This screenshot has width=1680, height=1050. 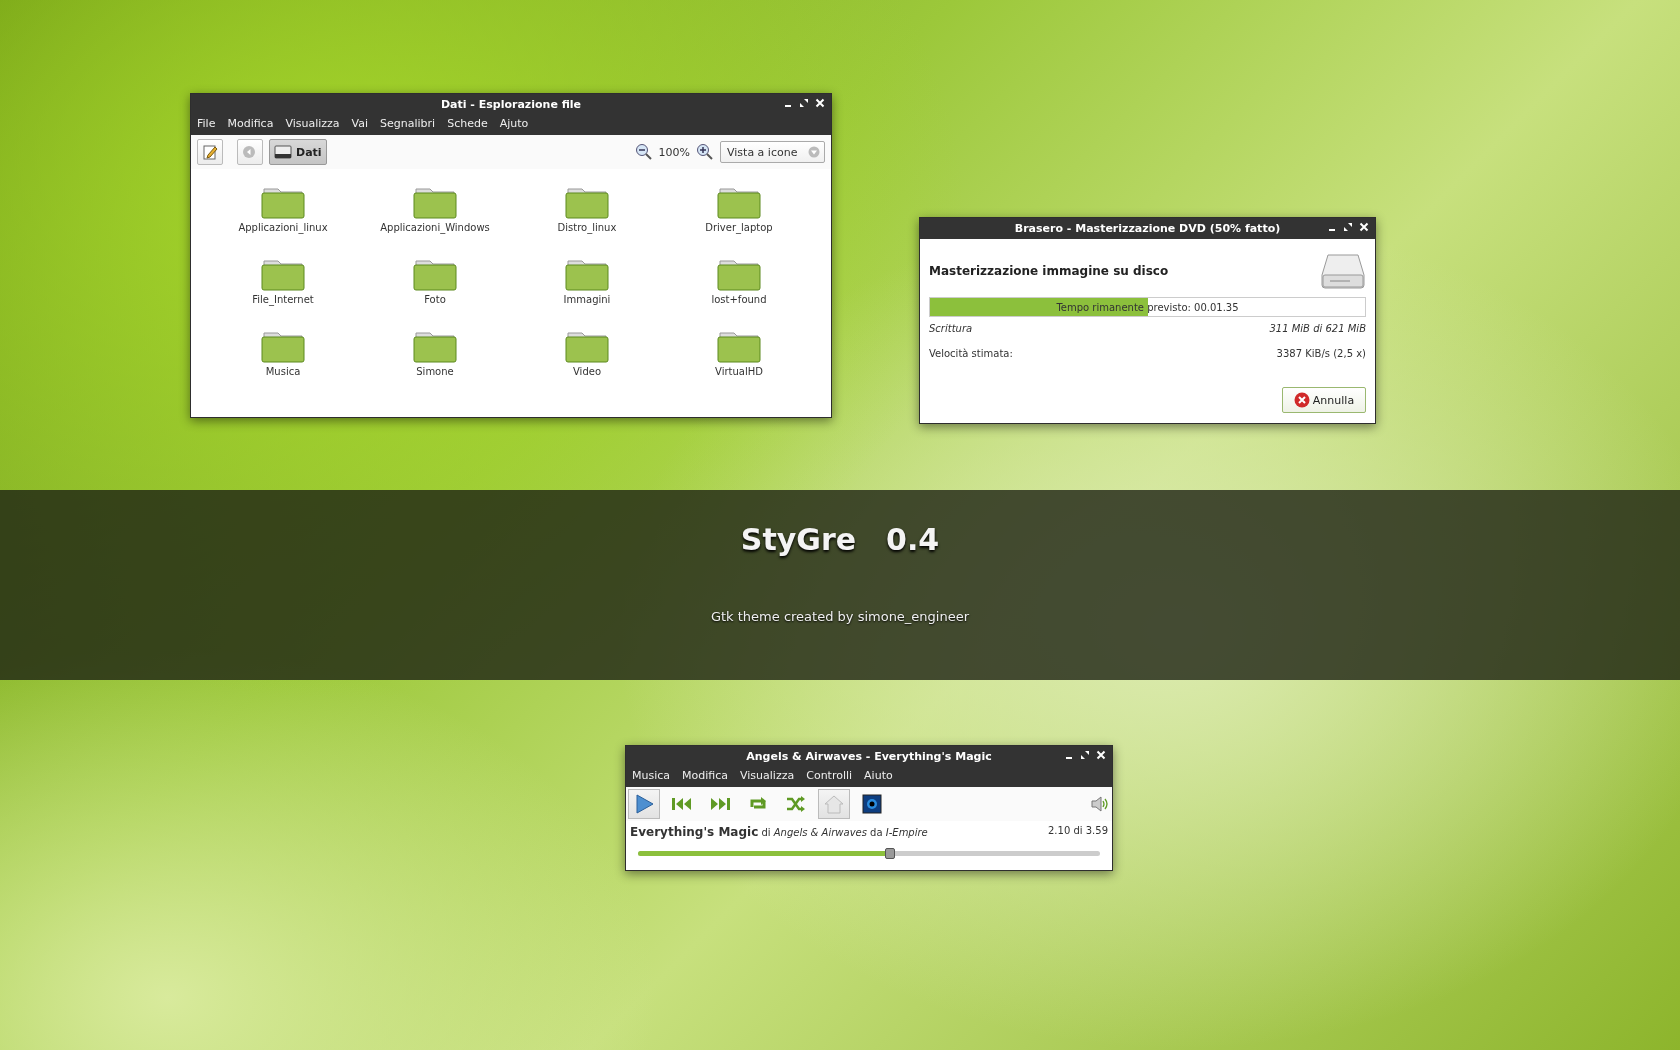 What do you see at coordinates (739, 227) in the screenshot?
I see `folder-label: Driver_laptop` at bounding box center [739, 227].